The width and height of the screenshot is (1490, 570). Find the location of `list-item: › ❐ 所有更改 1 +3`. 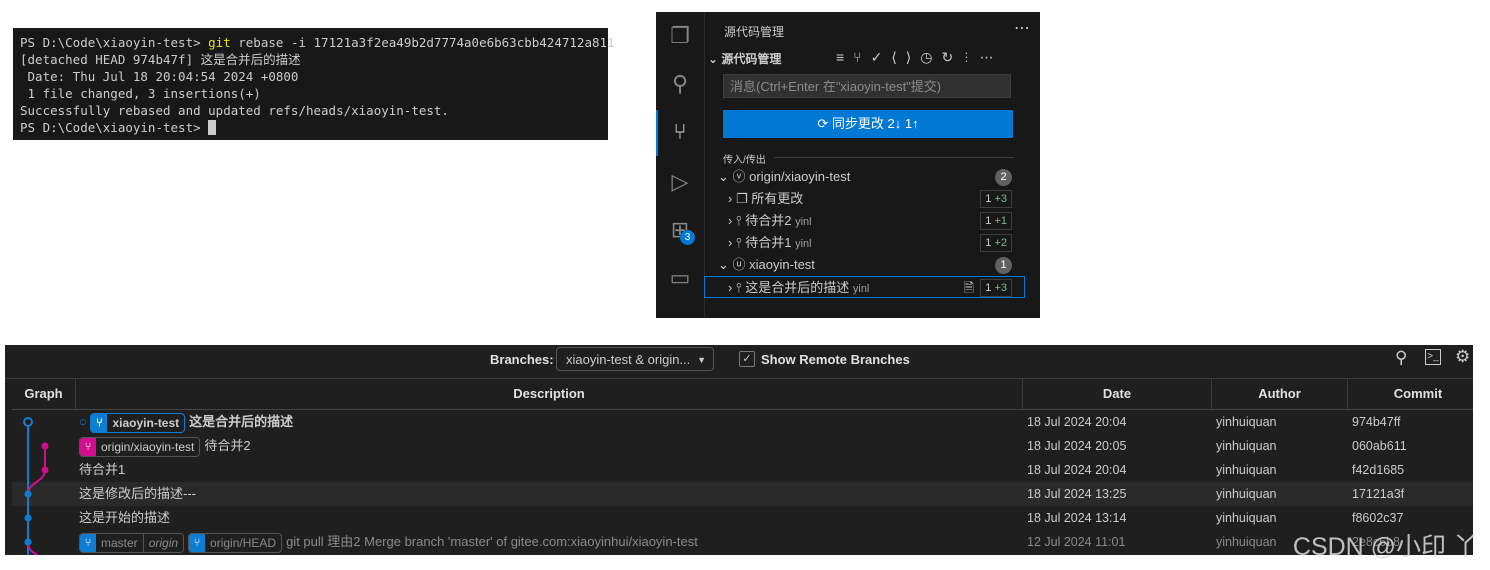

list-item: › ❐ 所有更改 1 +3 is located at coordinates (870, 199).